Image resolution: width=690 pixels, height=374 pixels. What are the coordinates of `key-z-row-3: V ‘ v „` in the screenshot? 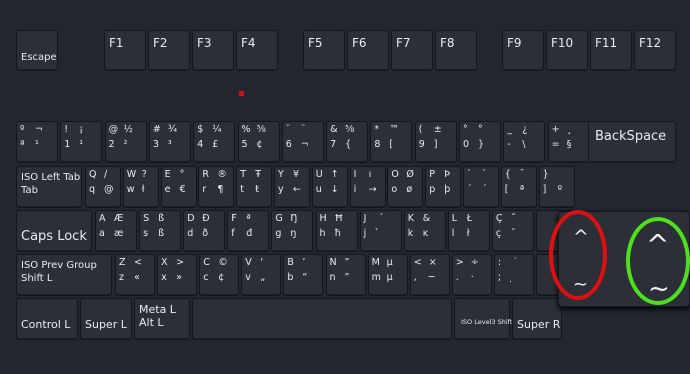 It's located at (261, 275).